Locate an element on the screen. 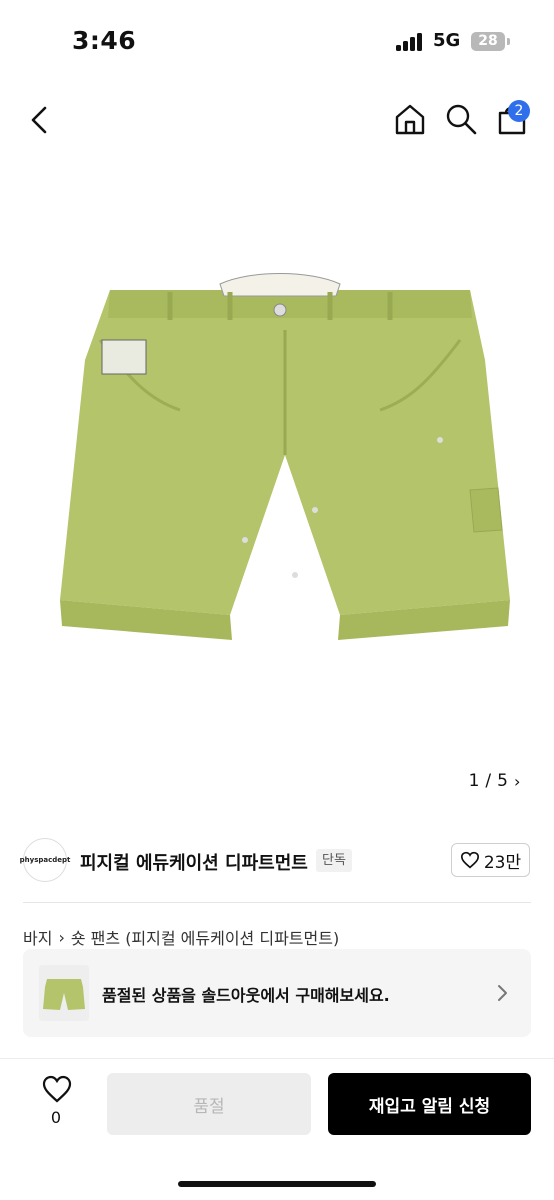  breadcrumb-category: 바지 is located at coordinates (37, 937).